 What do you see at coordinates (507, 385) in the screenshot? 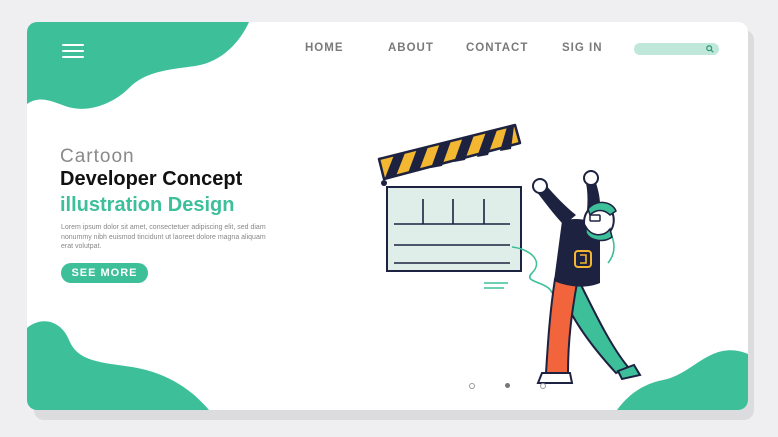
I see `pagination-dot-active` at bounding box center [507, 385].